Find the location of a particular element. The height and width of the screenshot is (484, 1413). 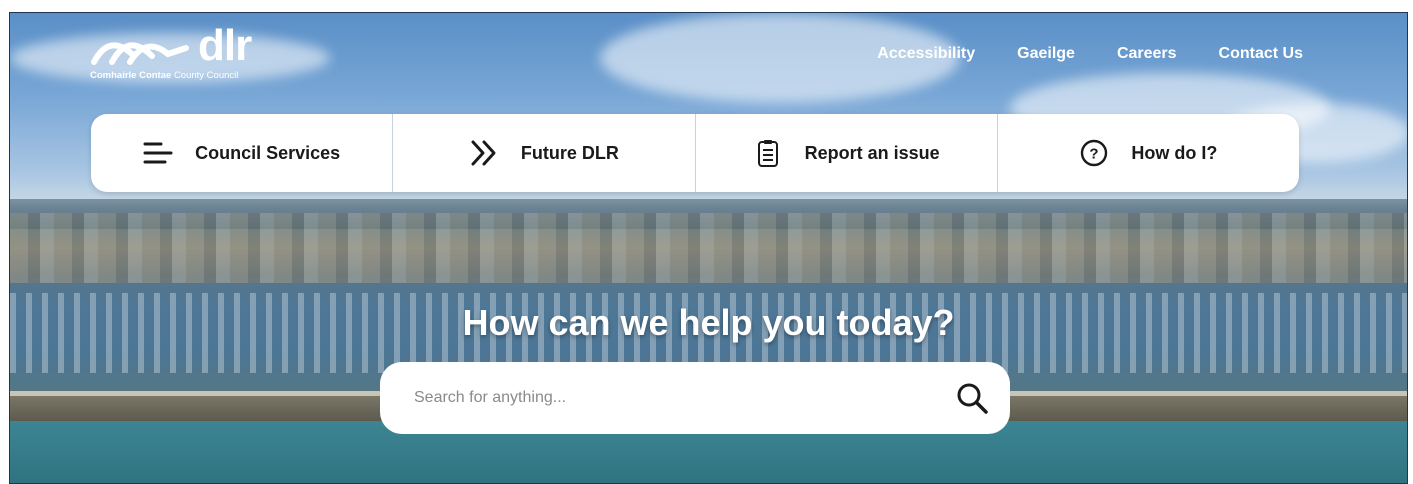

menu-report-an-issue-label: Report an issue is located at coordinates (872, 152).